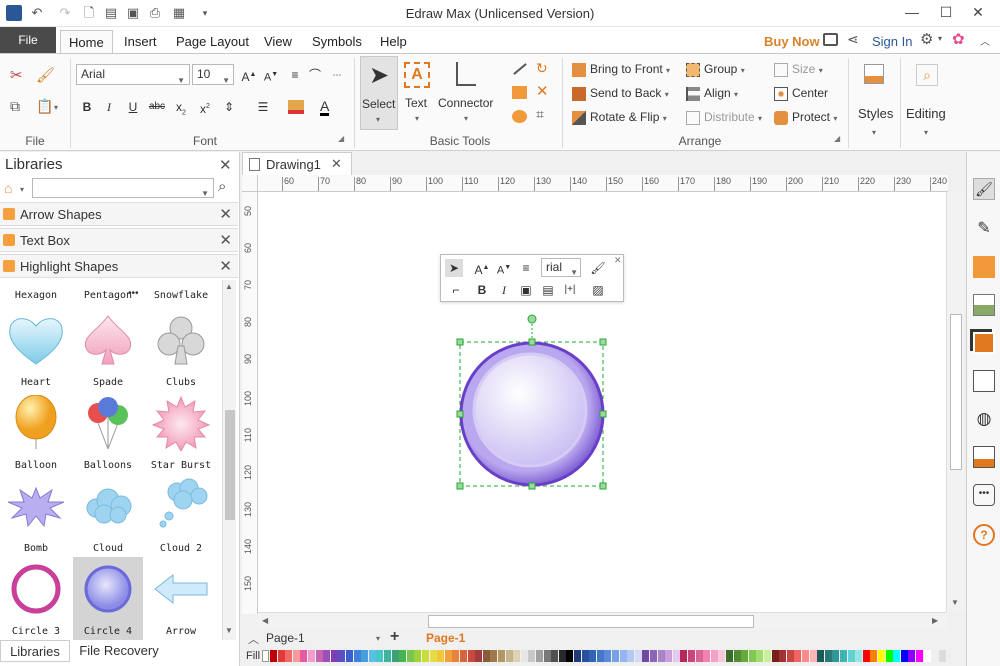 This screenshot has height=666, width=1000. I want to click on shape-balloons: Balloons, so click(108, 432).